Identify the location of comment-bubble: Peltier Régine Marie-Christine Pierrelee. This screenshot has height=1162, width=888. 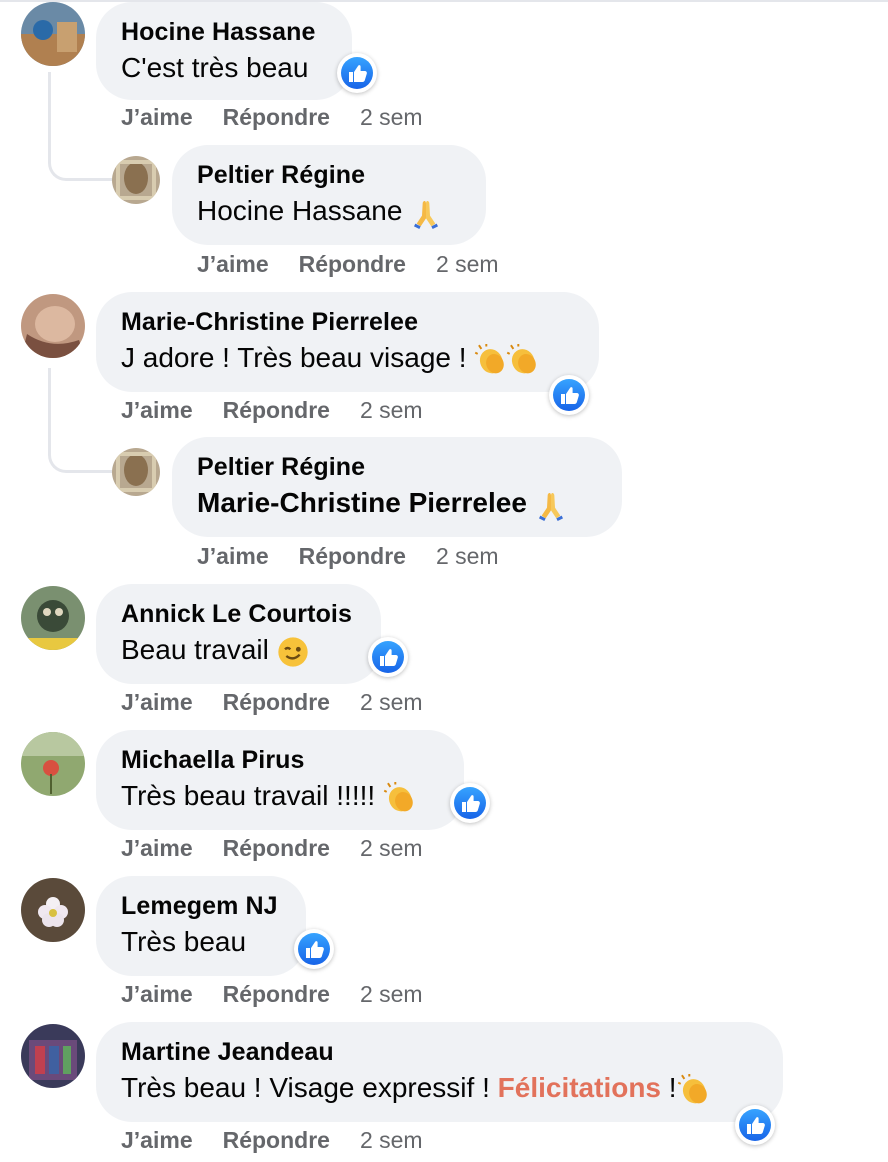
(397, 487).